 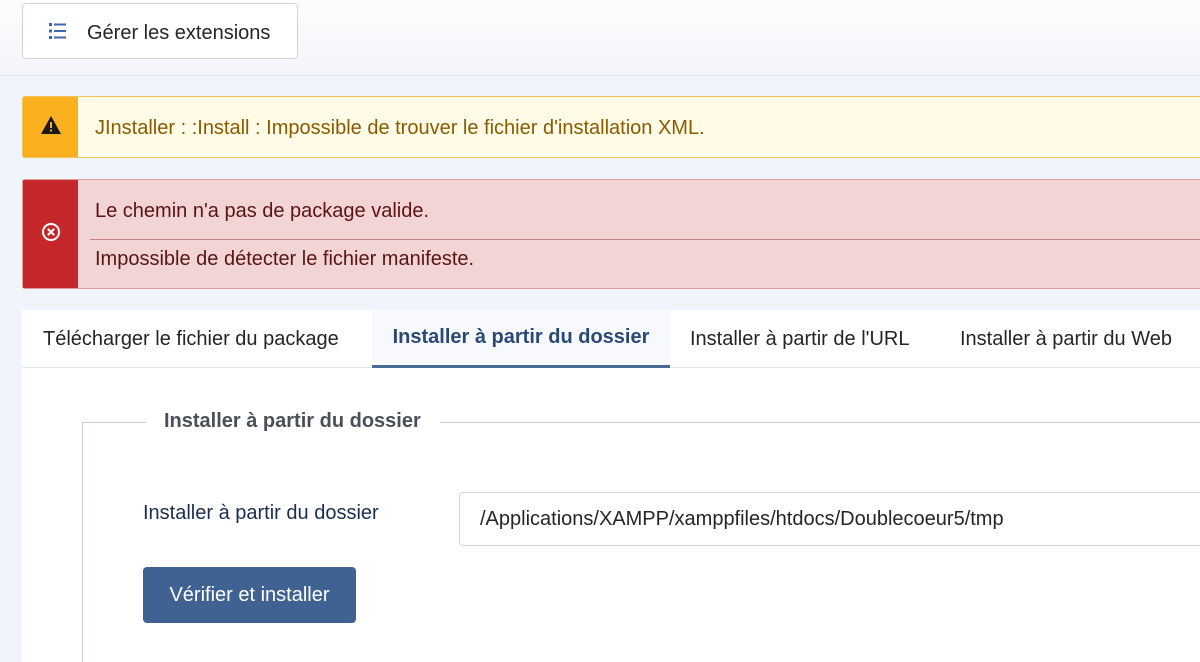 I want to click on warning-alert-side, so click(x=50, y=127).